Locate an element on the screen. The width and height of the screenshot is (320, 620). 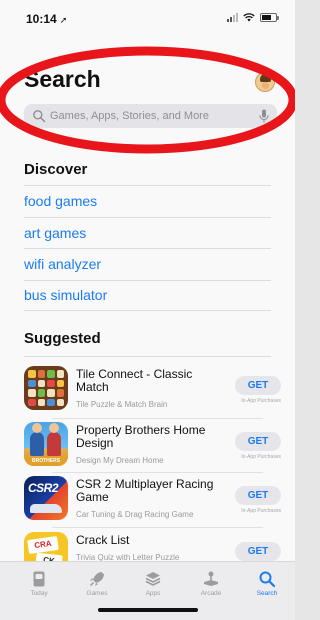
joystick-icon is located at coordinates (211, 578).